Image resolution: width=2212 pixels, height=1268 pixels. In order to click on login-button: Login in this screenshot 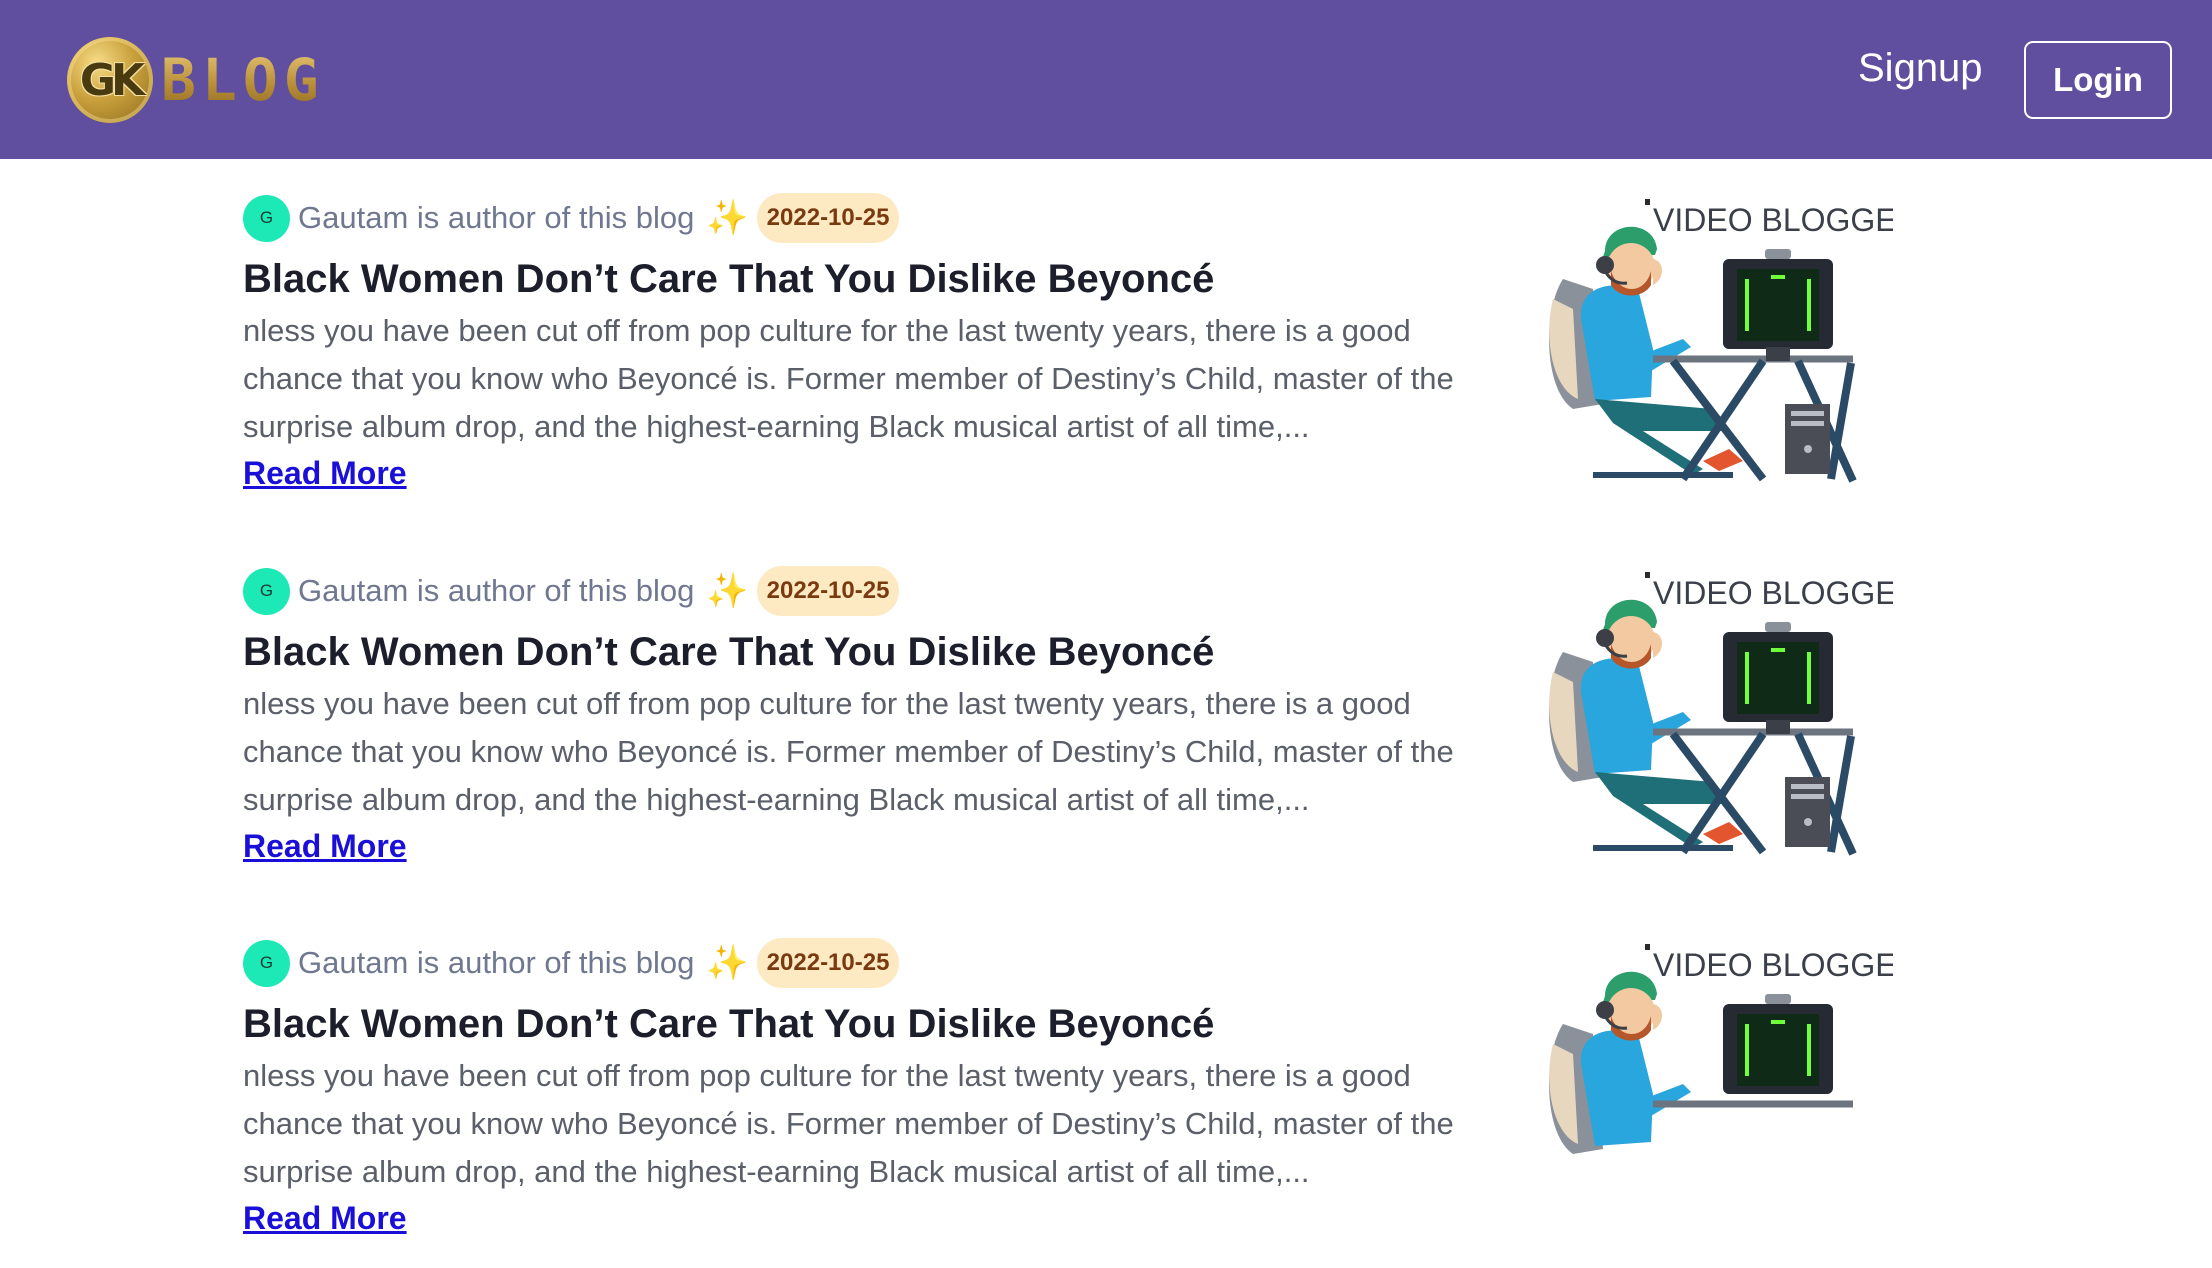, I will do `click(2098, 80)`.